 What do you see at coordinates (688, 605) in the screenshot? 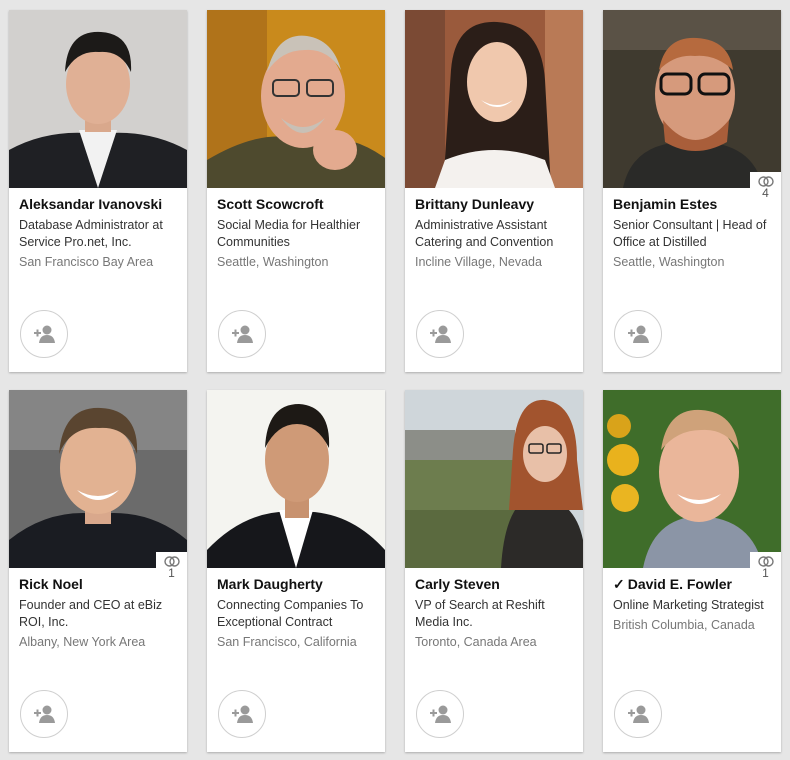
I see `person-headline: Online Marketing Strategist` at bounding box center [688, 605].